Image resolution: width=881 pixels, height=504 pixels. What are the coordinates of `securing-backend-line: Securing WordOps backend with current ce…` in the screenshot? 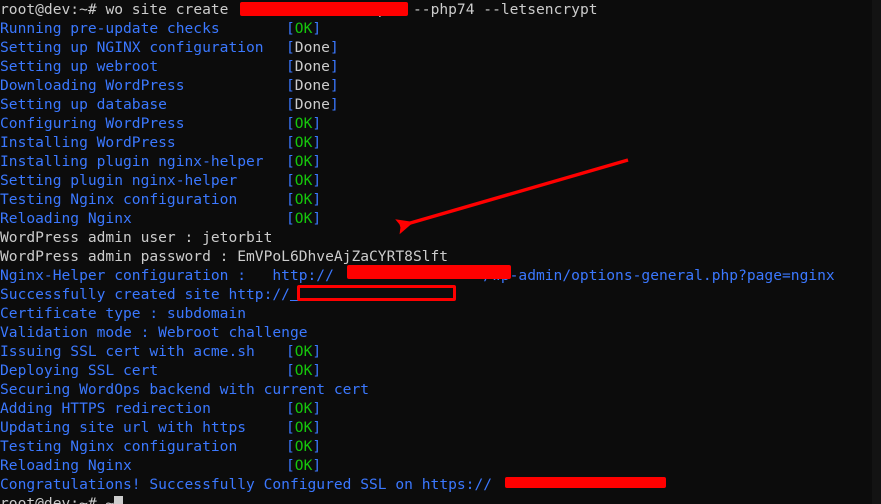 It's located at (436, 389).